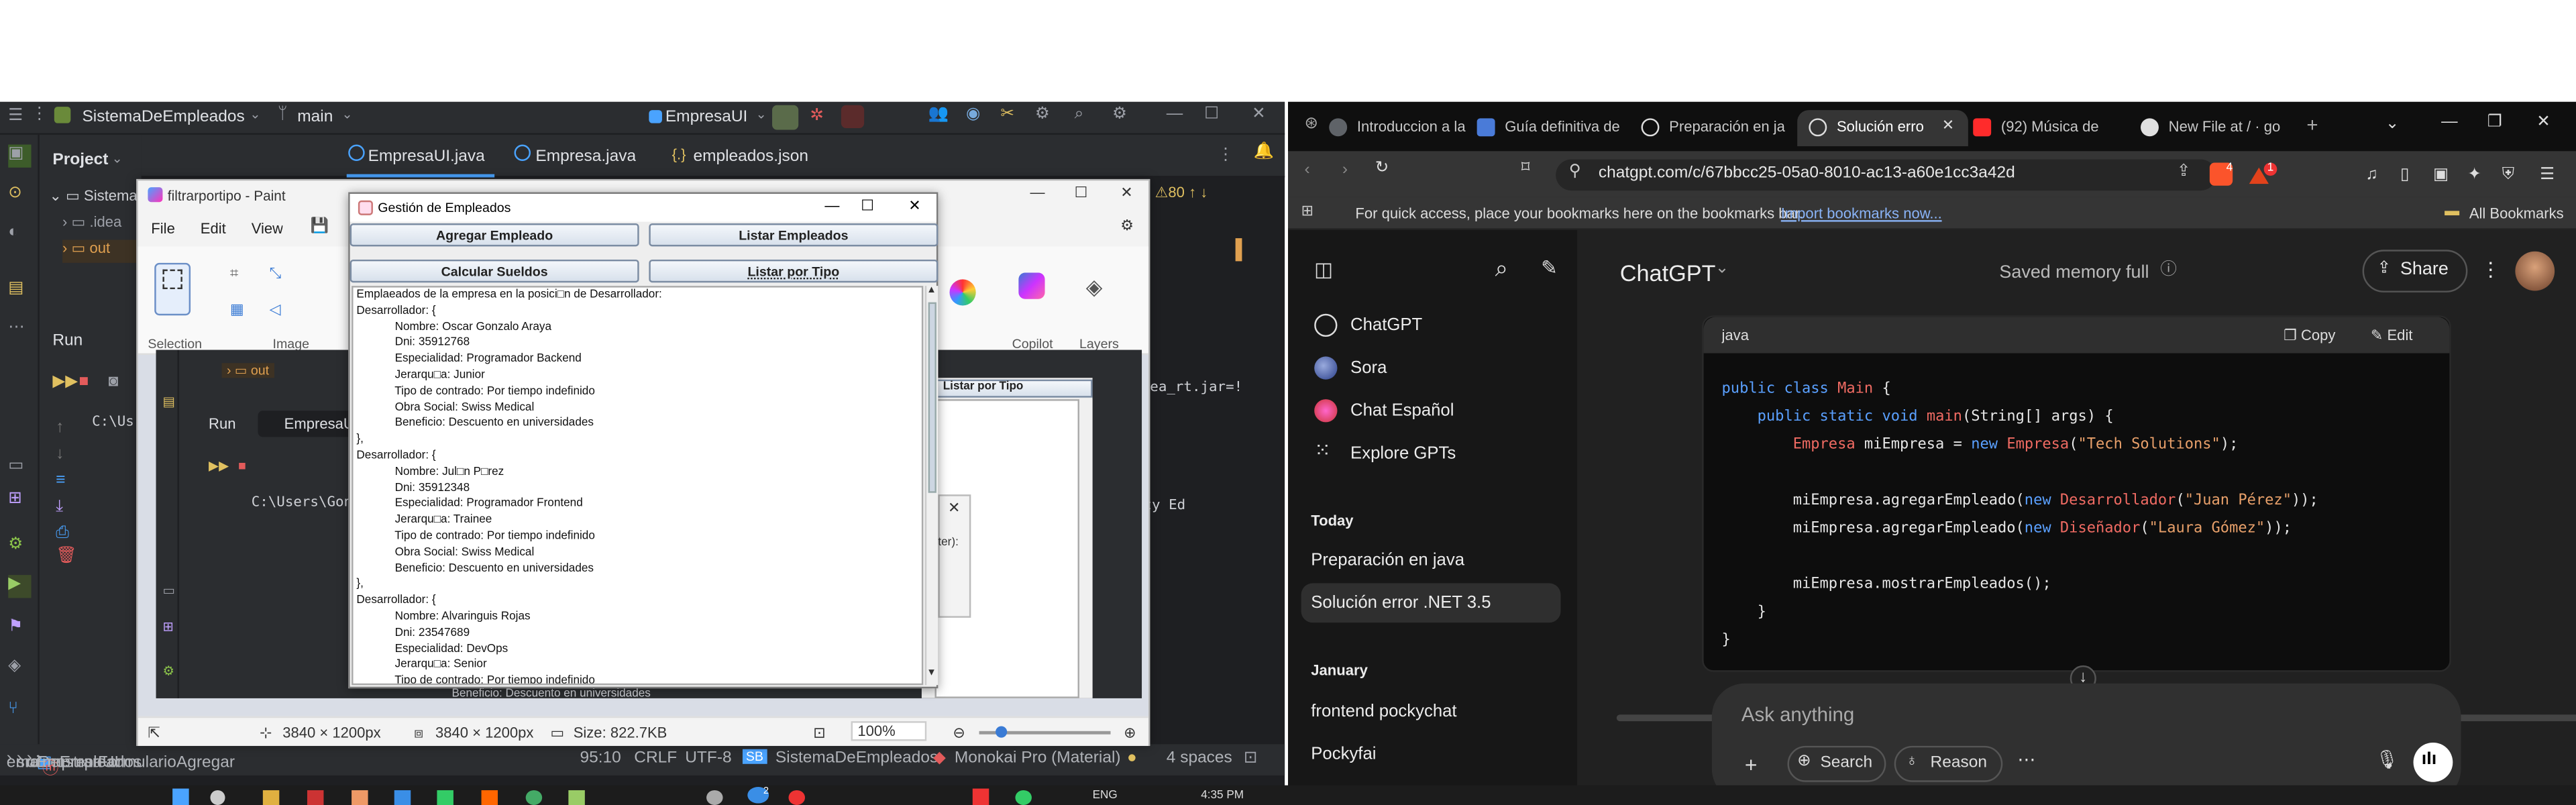 The width and height of the screenshot is (2576, 805). Describe the element at coordinates (931, 291) in the screenshot. I see `scroll-up-icon: ▲` at that location.